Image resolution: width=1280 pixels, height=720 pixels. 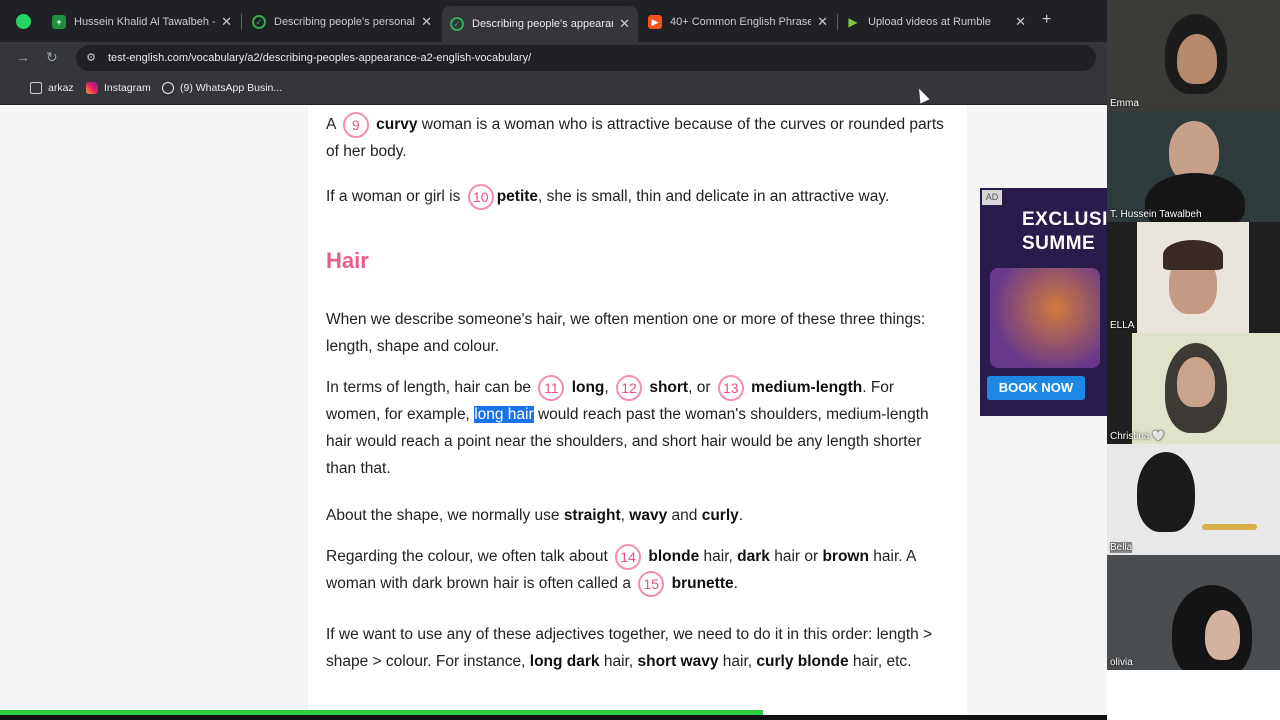 What do you see at coordinates (504, 414) in the screenshot?
I see `selected-text: long hair` at bounding box center [504, 414].